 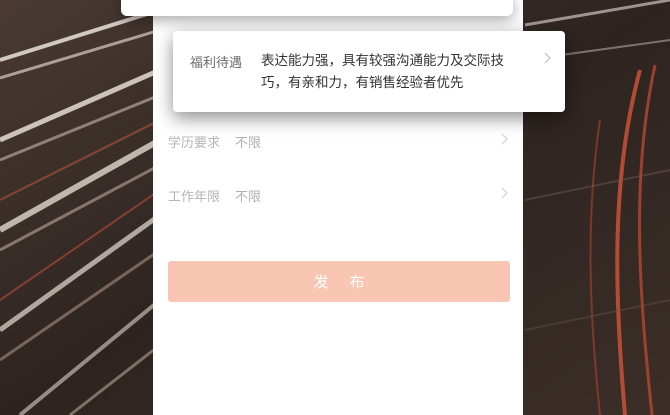 What do you see at coordinates (382, 72) in the screenshot?
I see `welfare-value: 表达能力强，具有较强沟通能力及交际技巧，有亲和力，有销售经验者优先` at bounding box center [382, 72].